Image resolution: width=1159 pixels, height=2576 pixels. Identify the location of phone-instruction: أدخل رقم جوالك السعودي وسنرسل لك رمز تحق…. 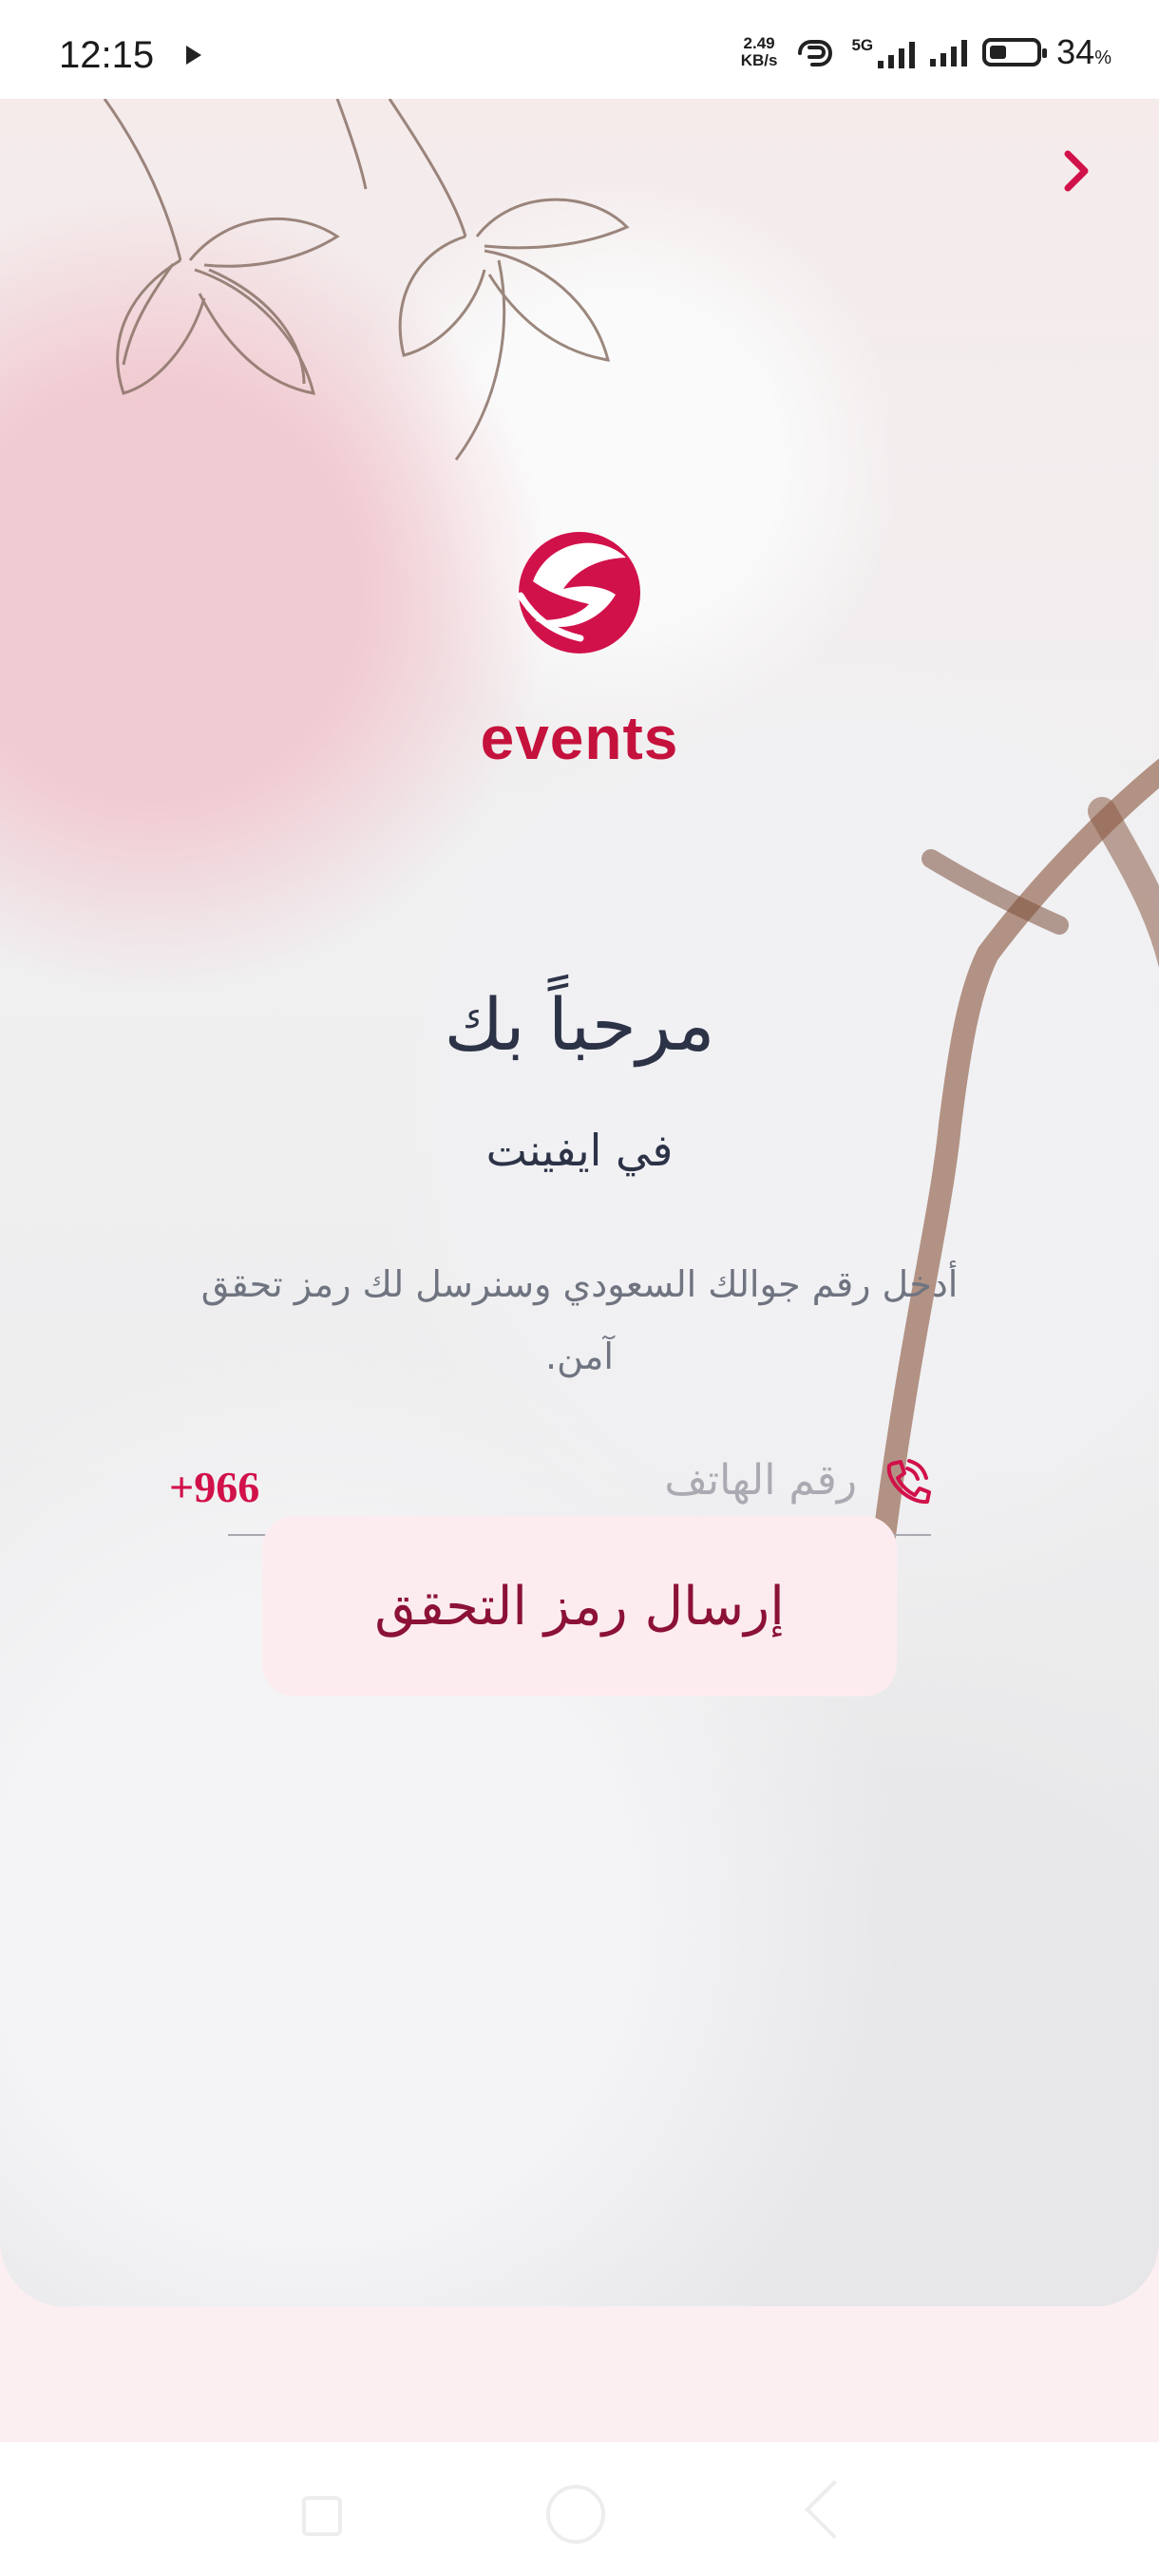
(579, 1320).